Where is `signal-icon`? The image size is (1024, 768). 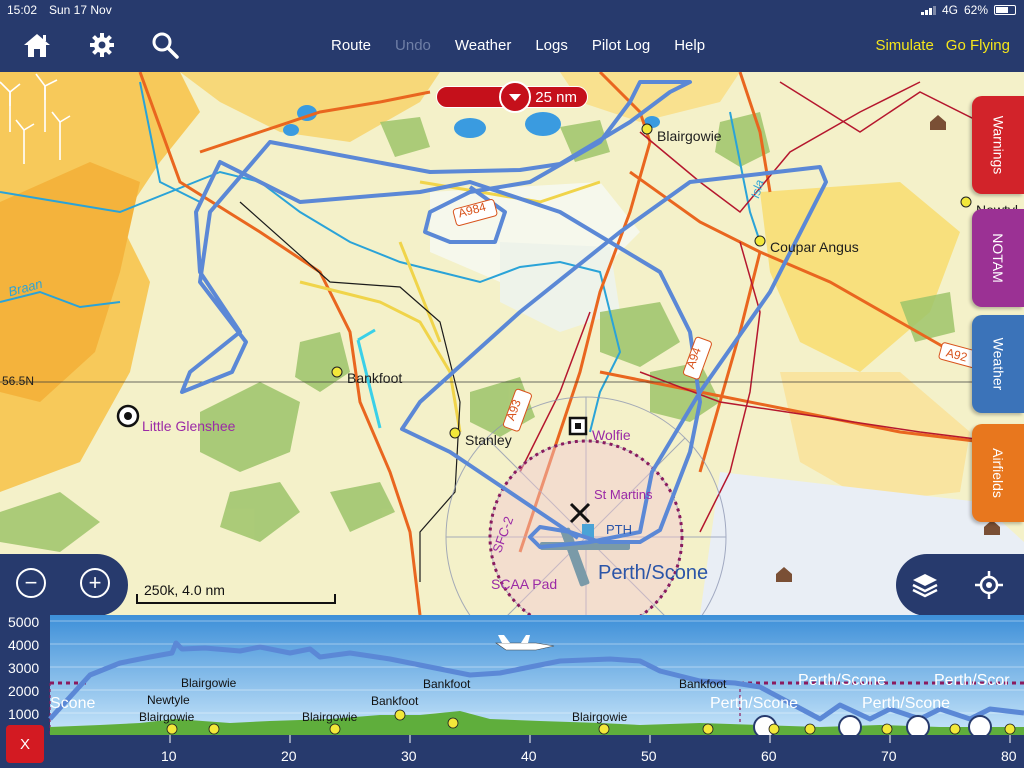 signal-icon is located at coordinates (928, 10).